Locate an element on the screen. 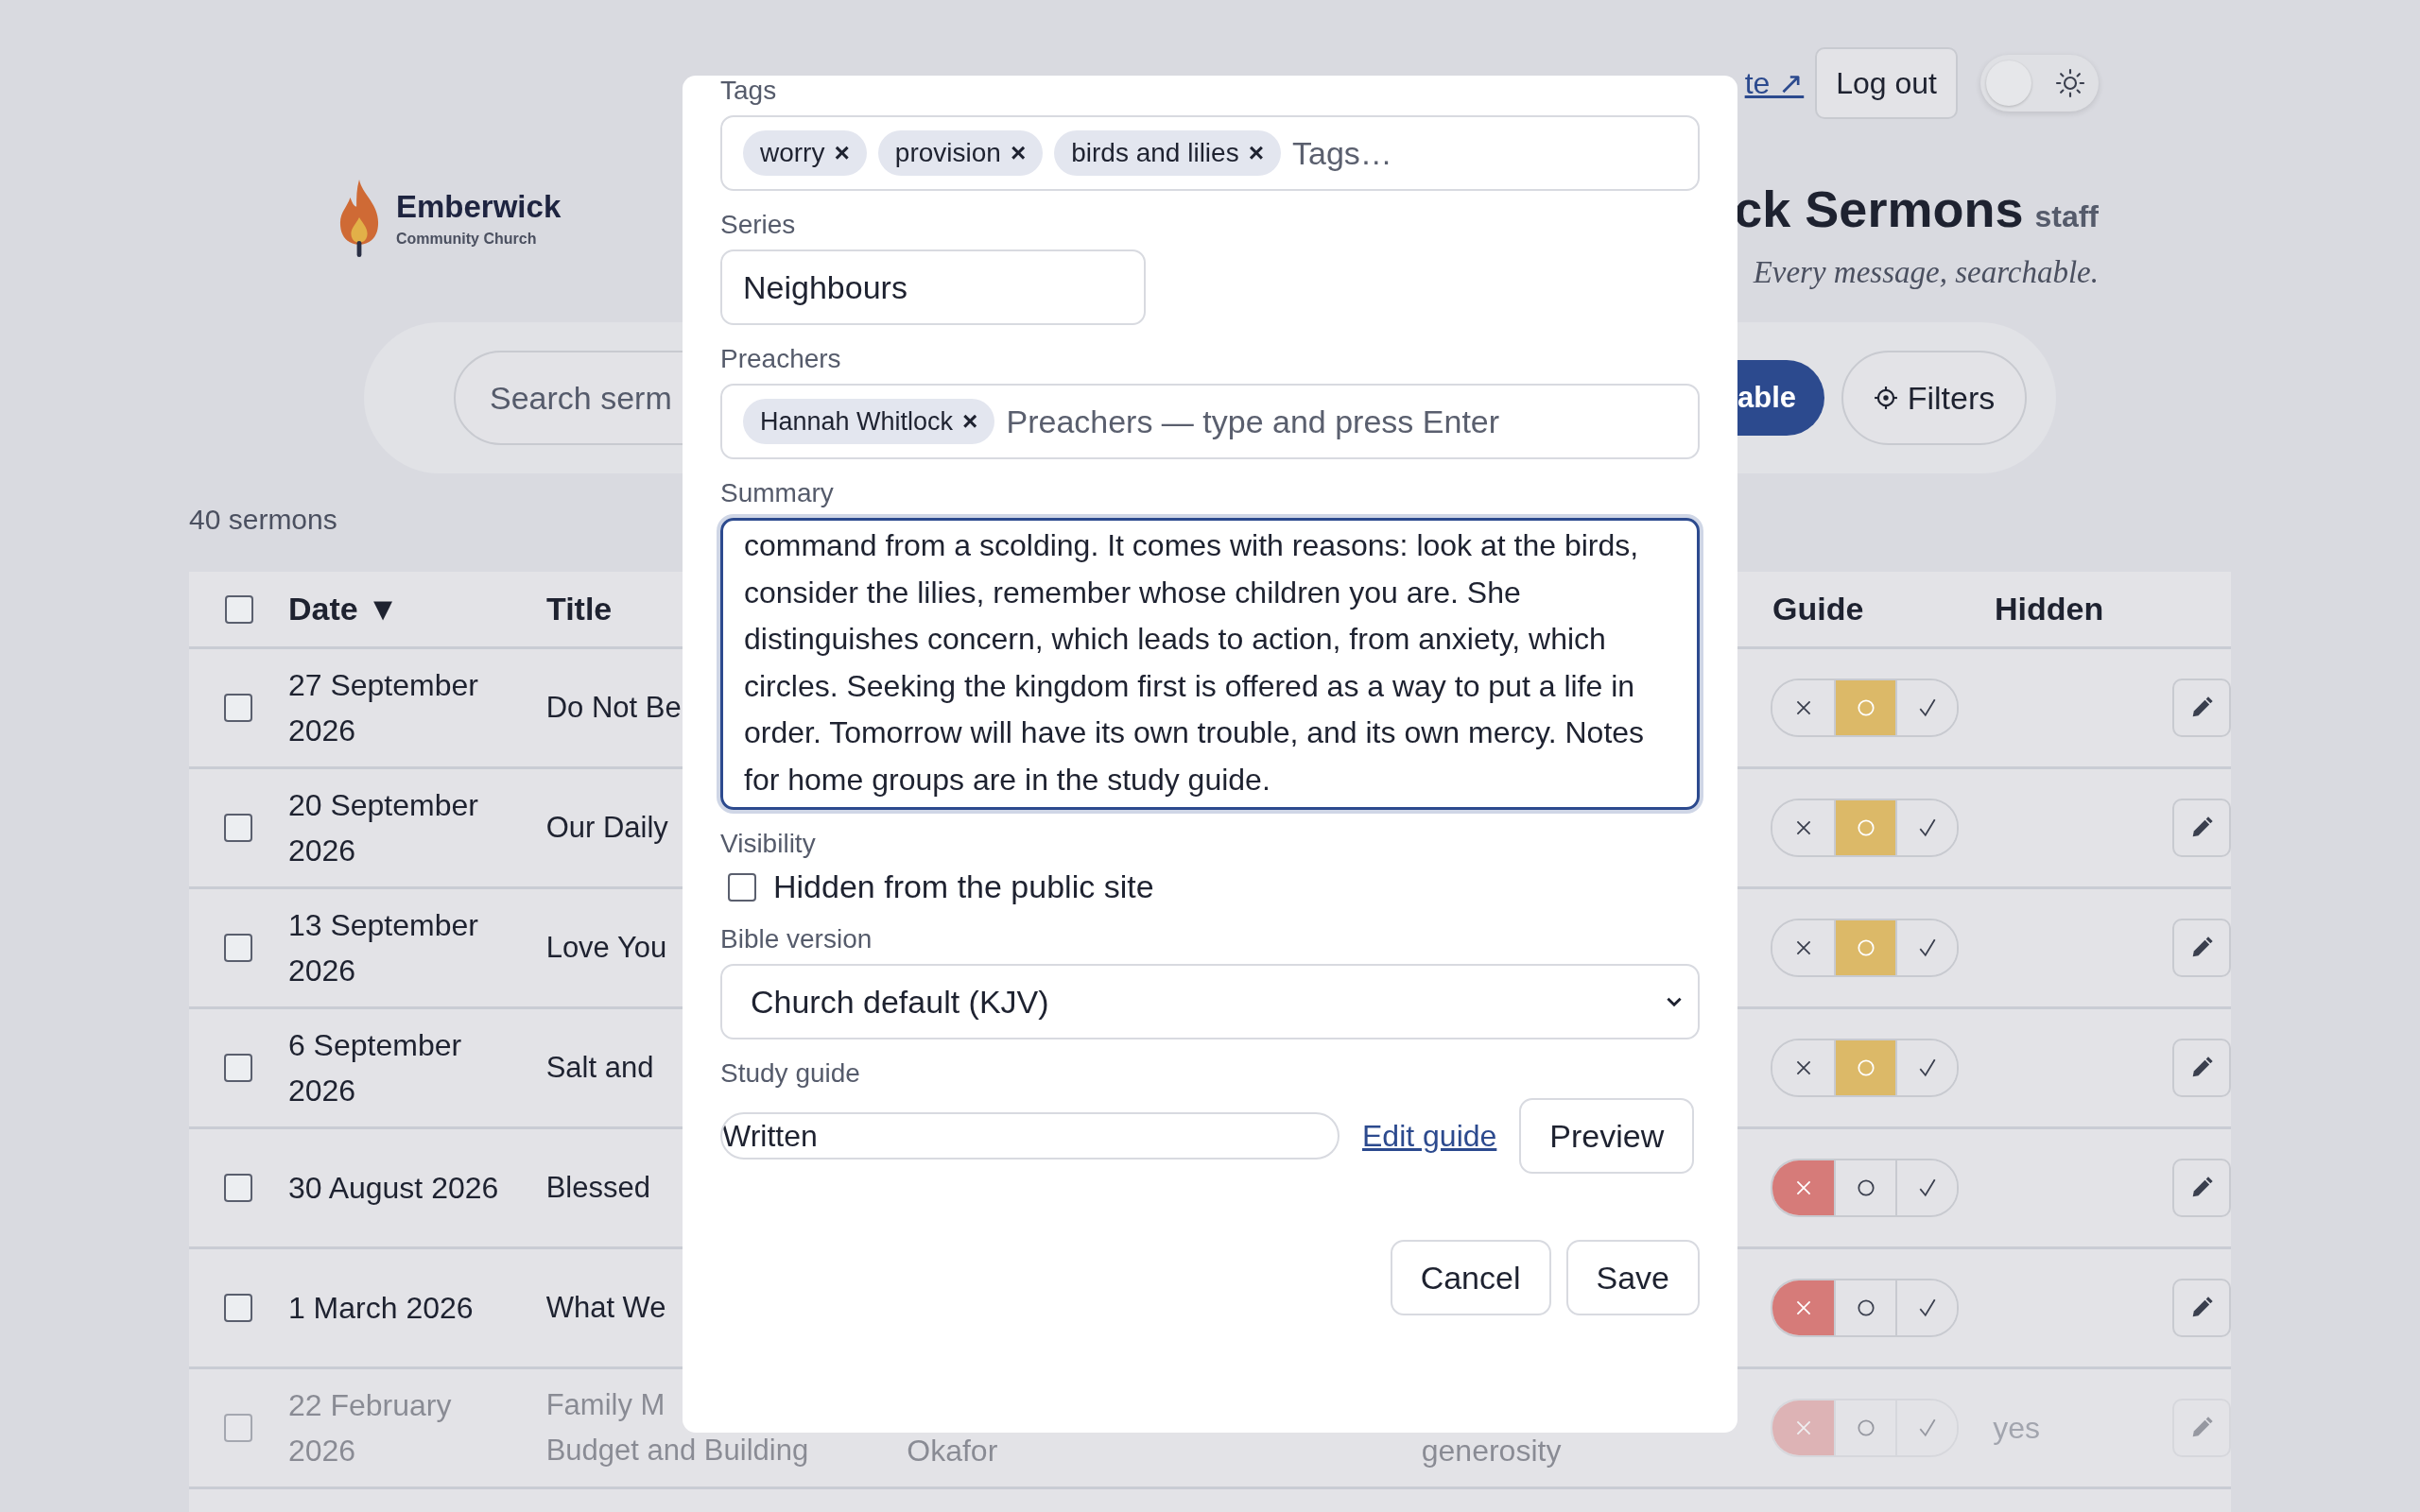  column-header: Guide is located at coordinates (1818, 609).